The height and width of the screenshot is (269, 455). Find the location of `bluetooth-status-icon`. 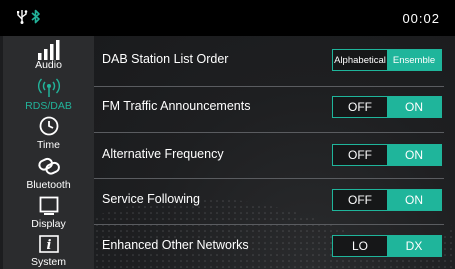

bluetooth-status-icon is located at coordinates (36, 19).